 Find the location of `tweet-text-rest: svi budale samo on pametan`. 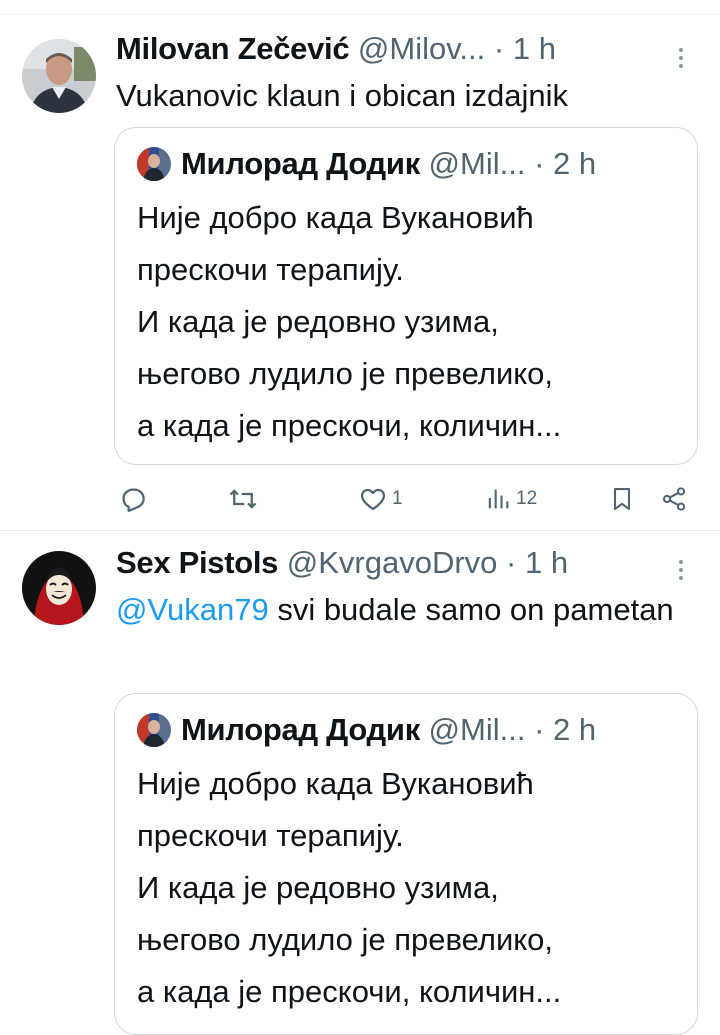

tweet-text-rest: svi budale samo on pametan is located at coordinates (471, 609).